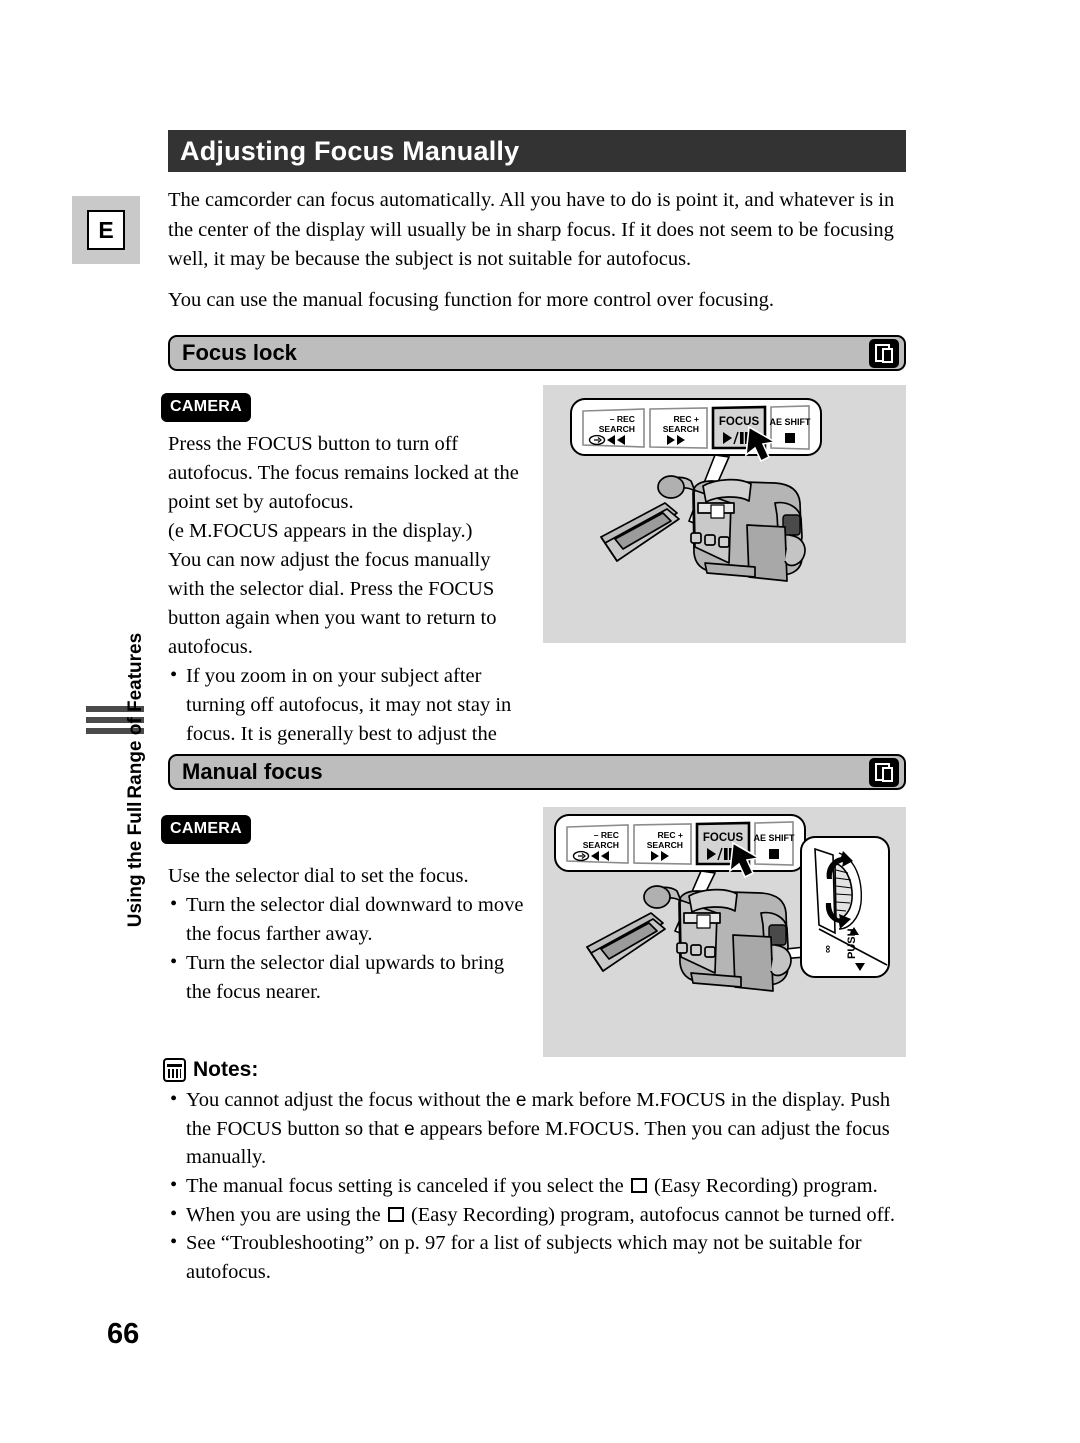 The height and width of the screenshot is (1443, 1080). What do you see at coordinates (320, 531) in the screenshot?
I see `focus-lock-text-e: (e M.FOCUS appears in the display.)` at bounding box center [320, 531].